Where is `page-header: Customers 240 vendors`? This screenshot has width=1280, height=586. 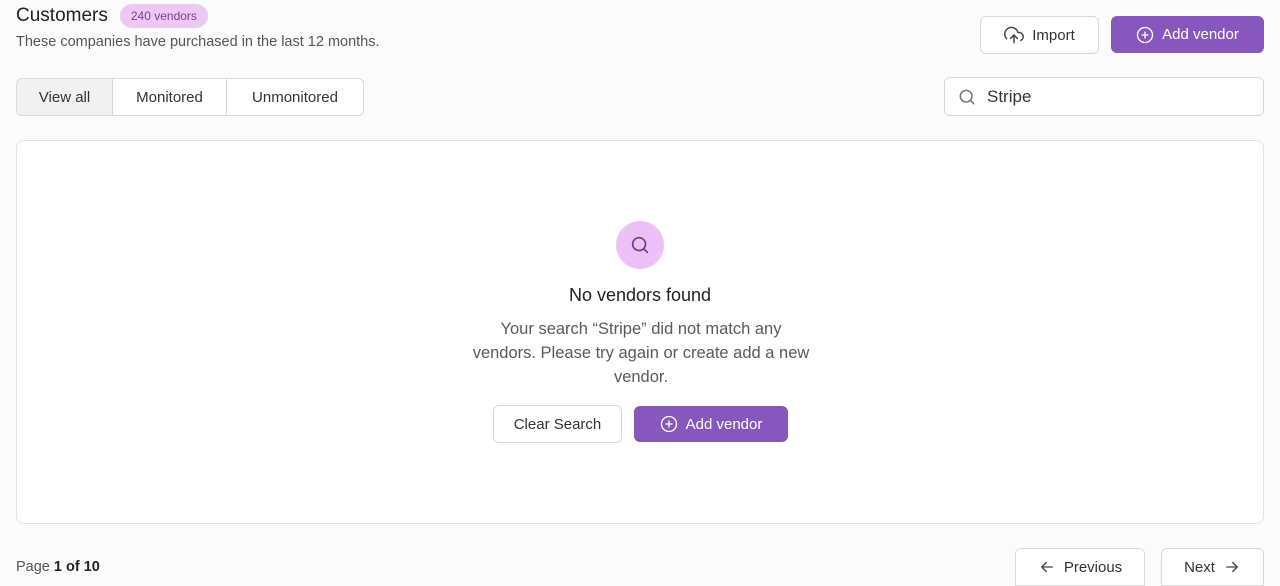
page-header: Customers 240 vendors is located at coordinates (112, 16).